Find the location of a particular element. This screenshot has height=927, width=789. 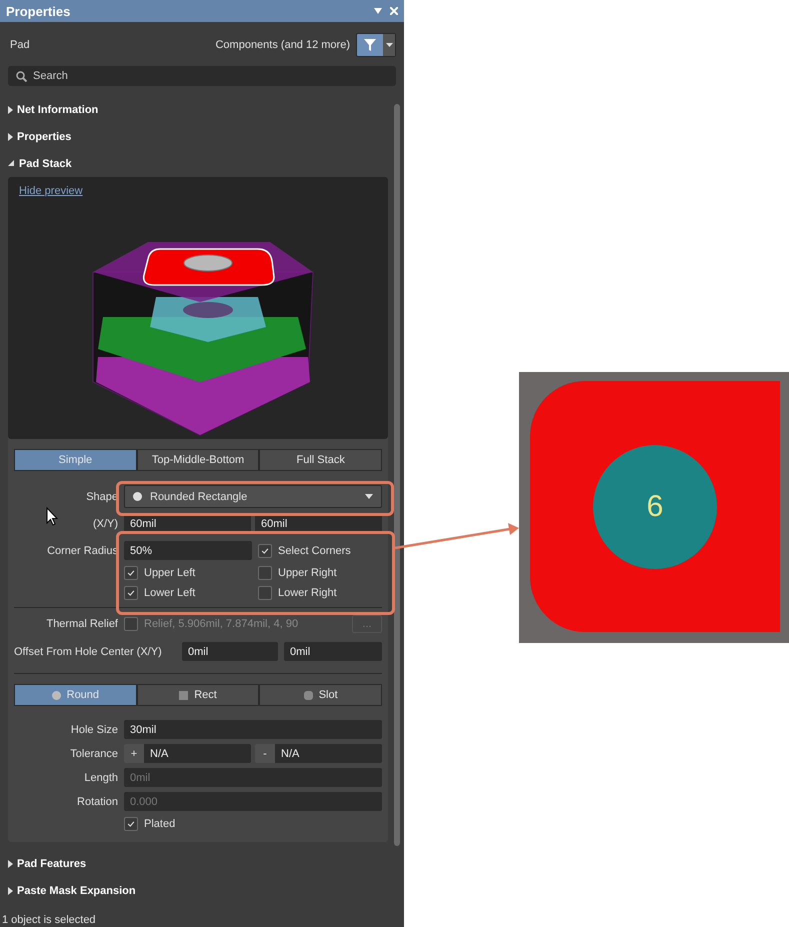

tolerance-plus-field: N/A is located at coordinates (197, 753).